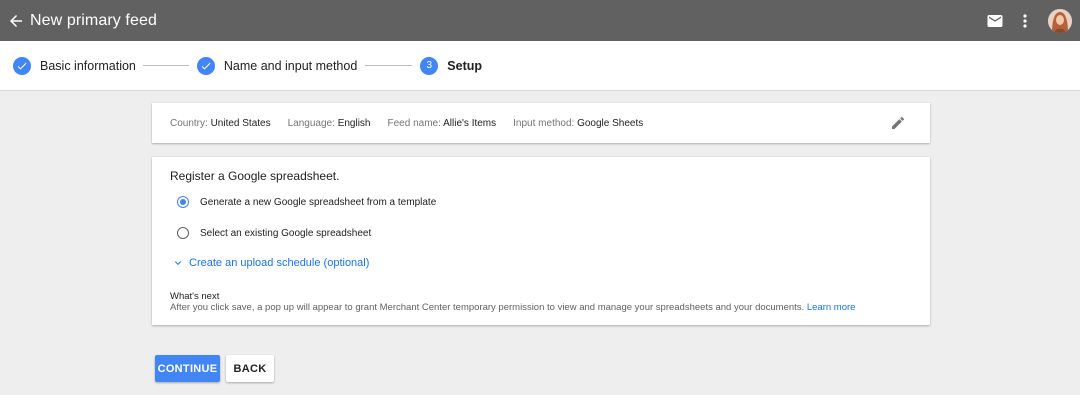  I want to click on app-bar: New primary feed, so click(540, 20).